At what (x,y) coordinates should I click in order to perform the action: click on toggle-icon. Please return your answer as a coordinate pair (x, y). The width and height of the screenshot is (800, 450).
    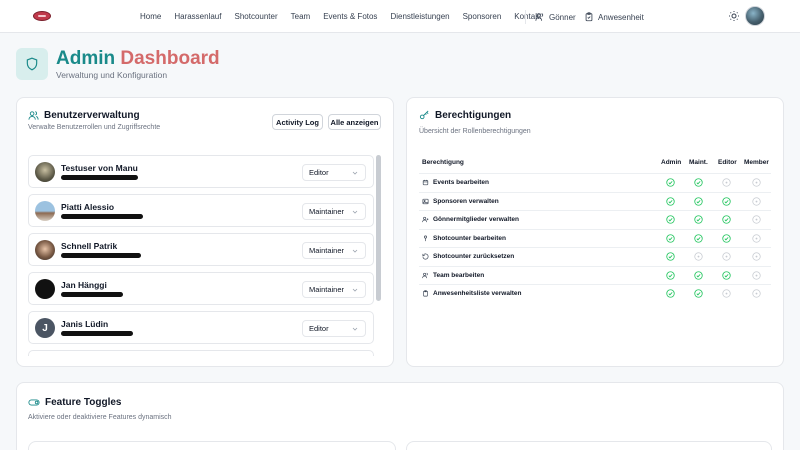
    Looking at the image, I should click on (34, 402).